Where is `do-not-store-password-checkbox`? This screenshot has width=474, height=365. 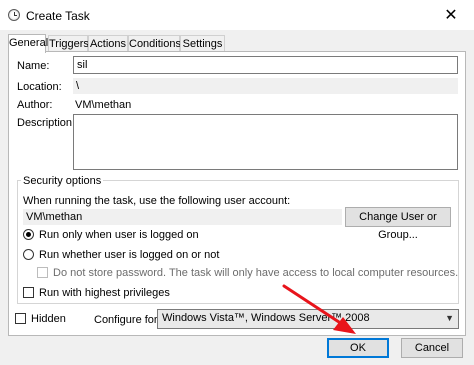
do-not-store-password-checkbox is located at coordinates (42, 272).